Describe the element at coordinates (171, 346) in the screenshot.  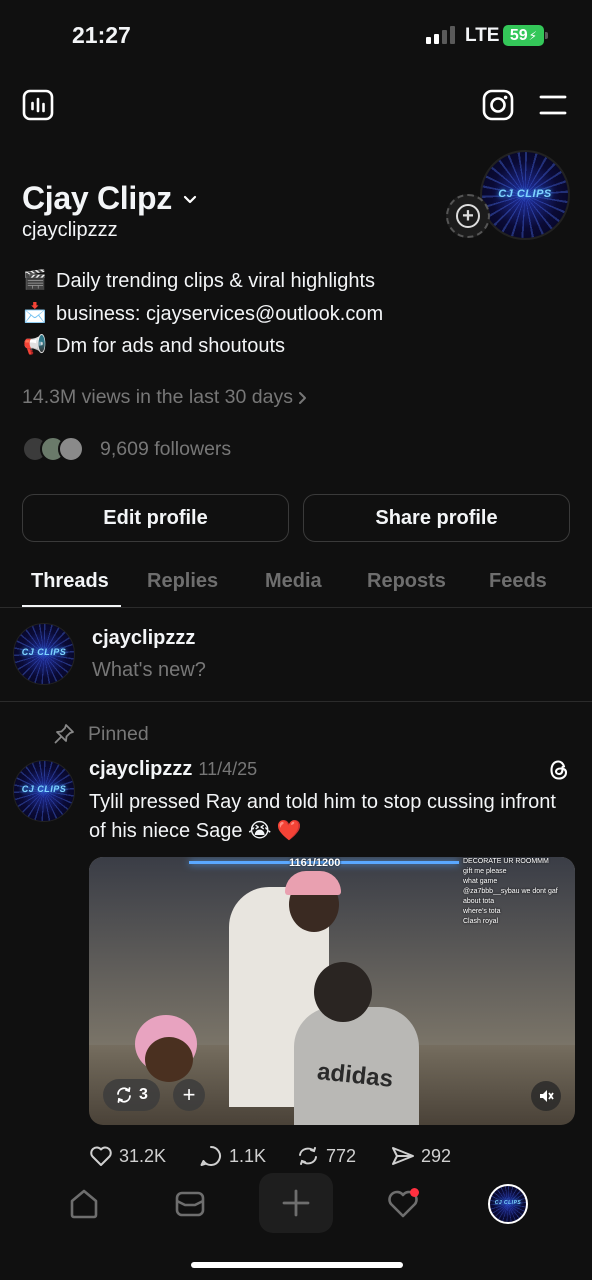
I see `bio-text: Dm for ads and shoutouts` at that location.